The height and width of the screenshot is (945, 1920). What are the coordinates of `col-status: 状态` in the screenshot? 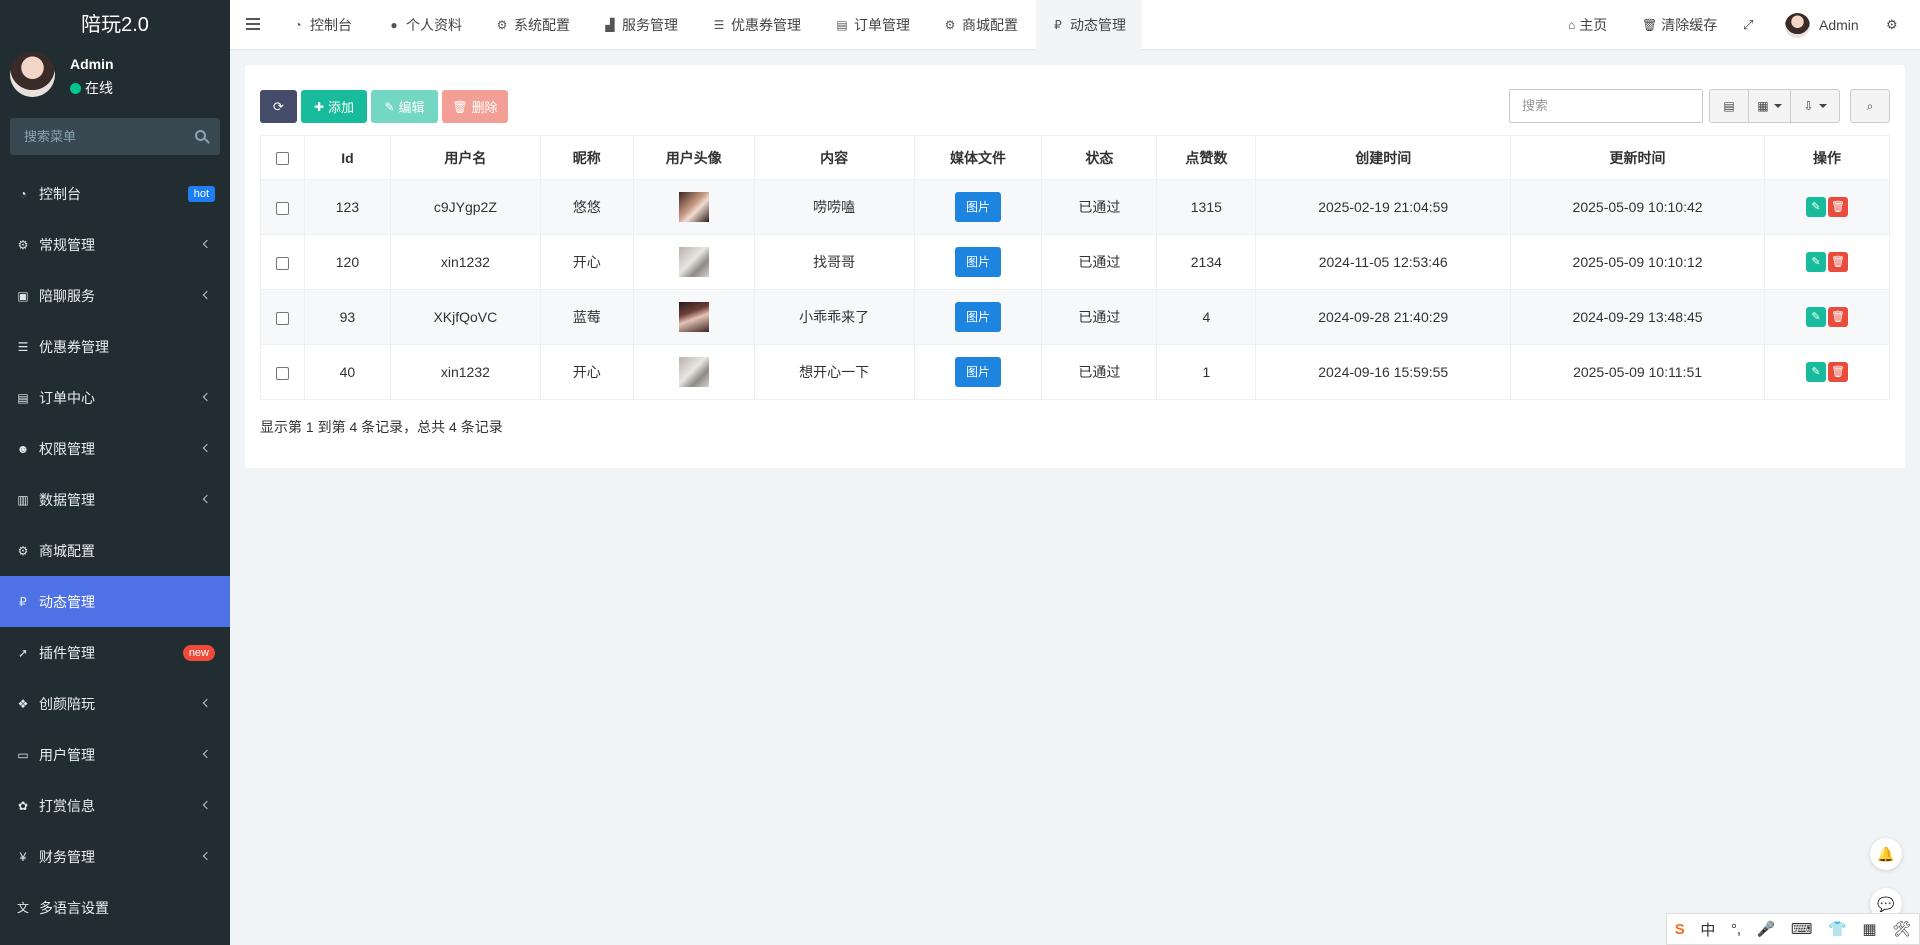 It's located at (1099, 157).